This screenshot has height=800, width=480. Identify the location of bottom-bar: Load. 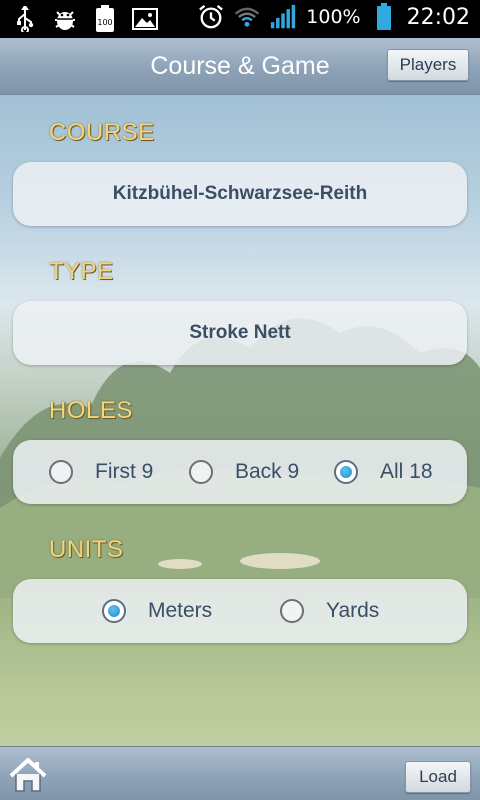
(240, 773).